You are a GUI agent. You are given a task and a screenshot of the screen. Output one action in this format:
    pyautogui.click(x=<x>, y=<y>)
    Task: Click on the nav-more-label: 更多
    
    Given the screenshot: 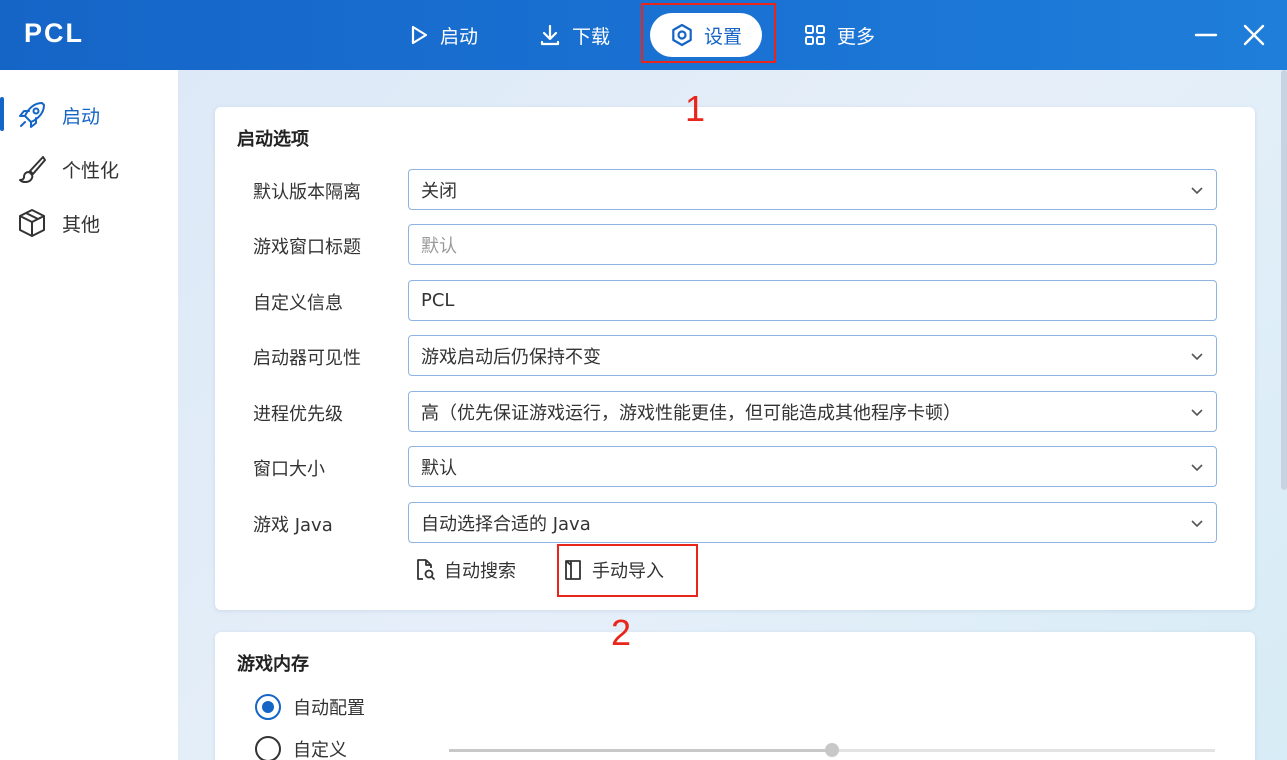 What is the action you would take?
    pyautogui.click(x=856, y=36)
    